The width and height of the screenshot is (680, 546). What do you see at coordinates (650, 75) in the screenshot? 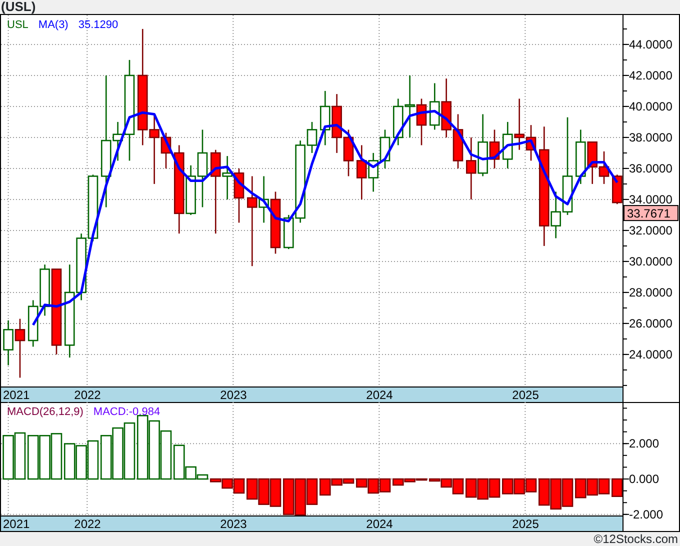
I see `axis-label: 42.0000` at bounding box center [650, 75].